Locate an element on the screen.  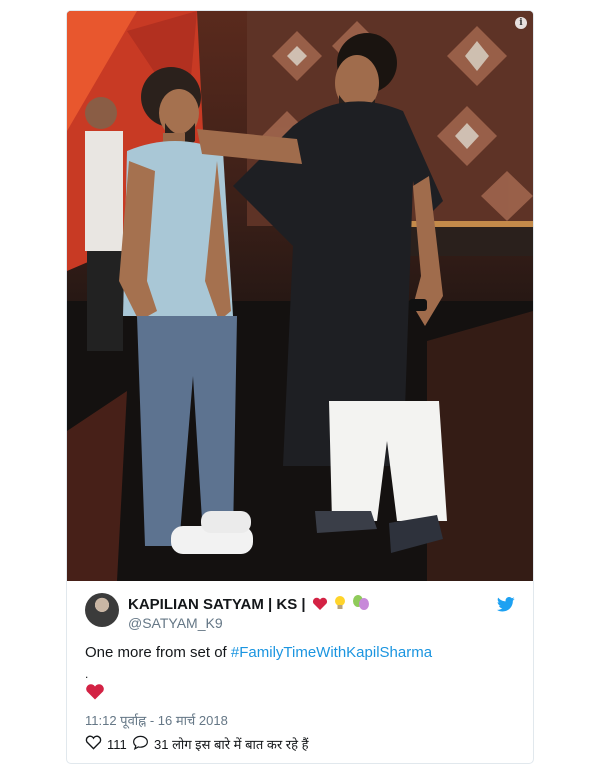
reply-button: 31 लोग इस बारे में बात कर रहे हैं is located at coordinates (220, 744).